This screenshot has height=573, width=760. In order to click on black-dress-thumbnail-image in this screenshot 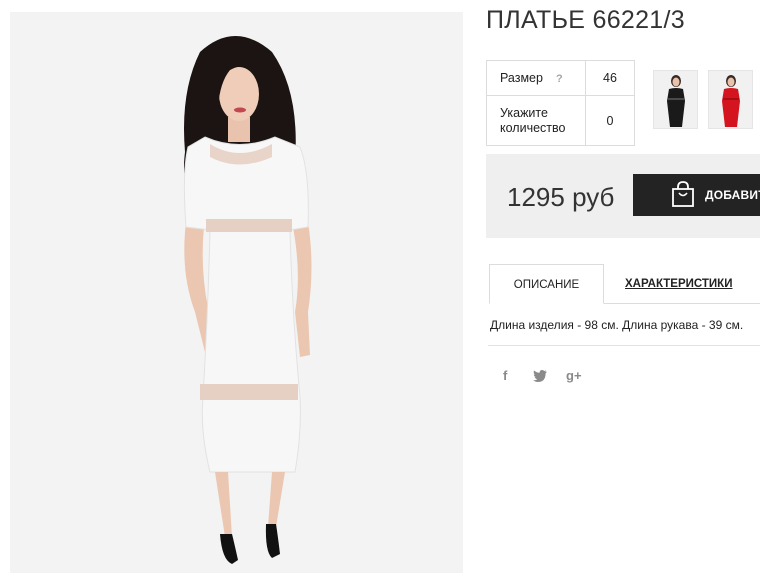, I will do `click(675, 99)`.